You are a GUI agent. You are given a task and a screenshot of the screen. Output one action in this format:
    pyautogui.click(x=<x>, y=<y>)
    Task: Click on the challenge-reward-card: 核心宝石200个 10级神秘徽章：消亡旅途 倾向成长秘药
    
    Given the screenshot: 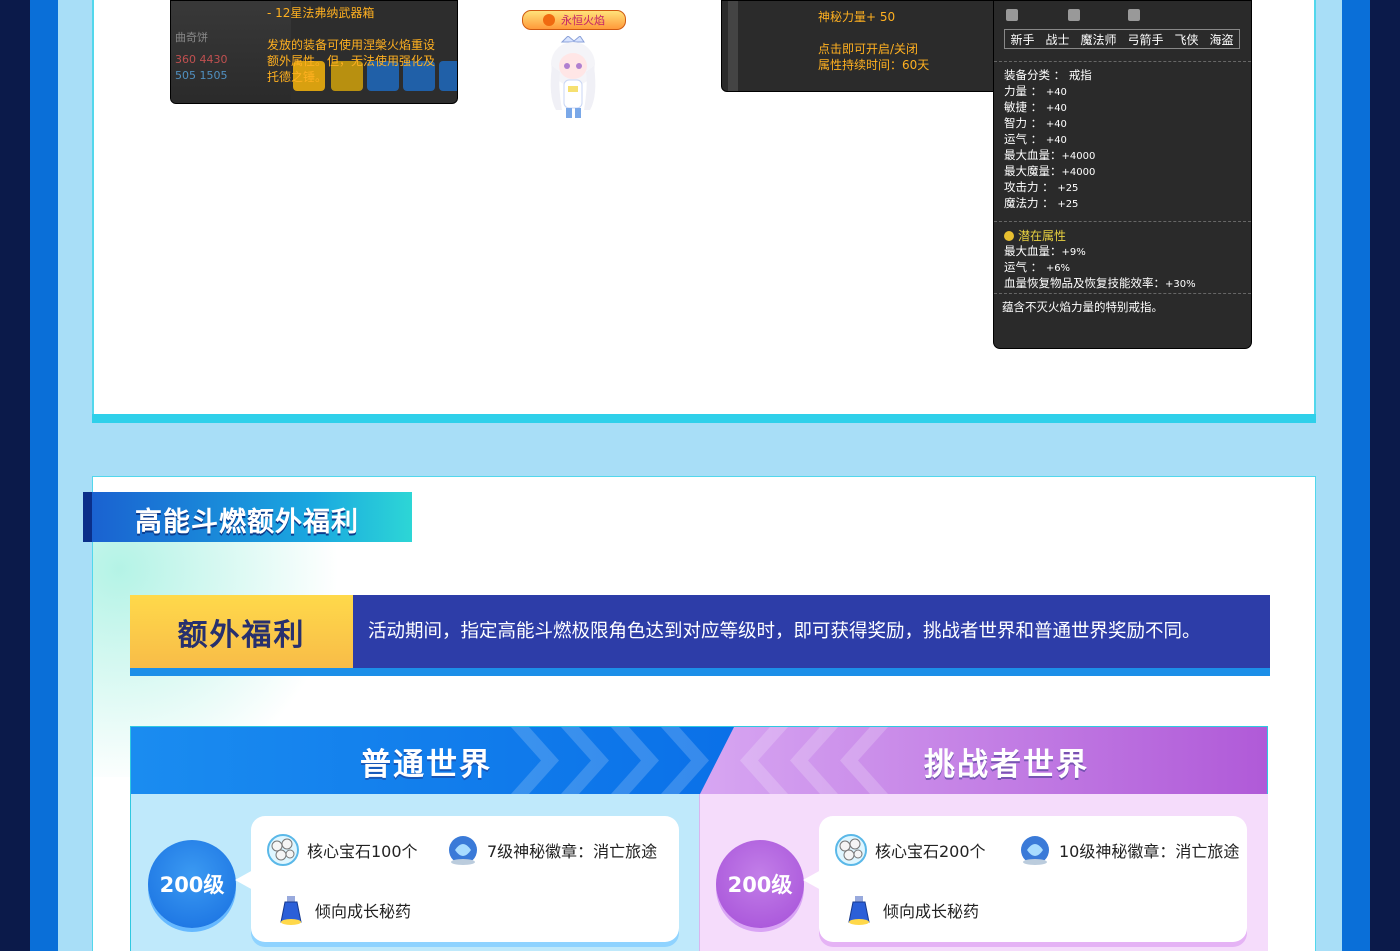 What is the action you would take?
    pyautogui.click(x=1025, y=879)
    